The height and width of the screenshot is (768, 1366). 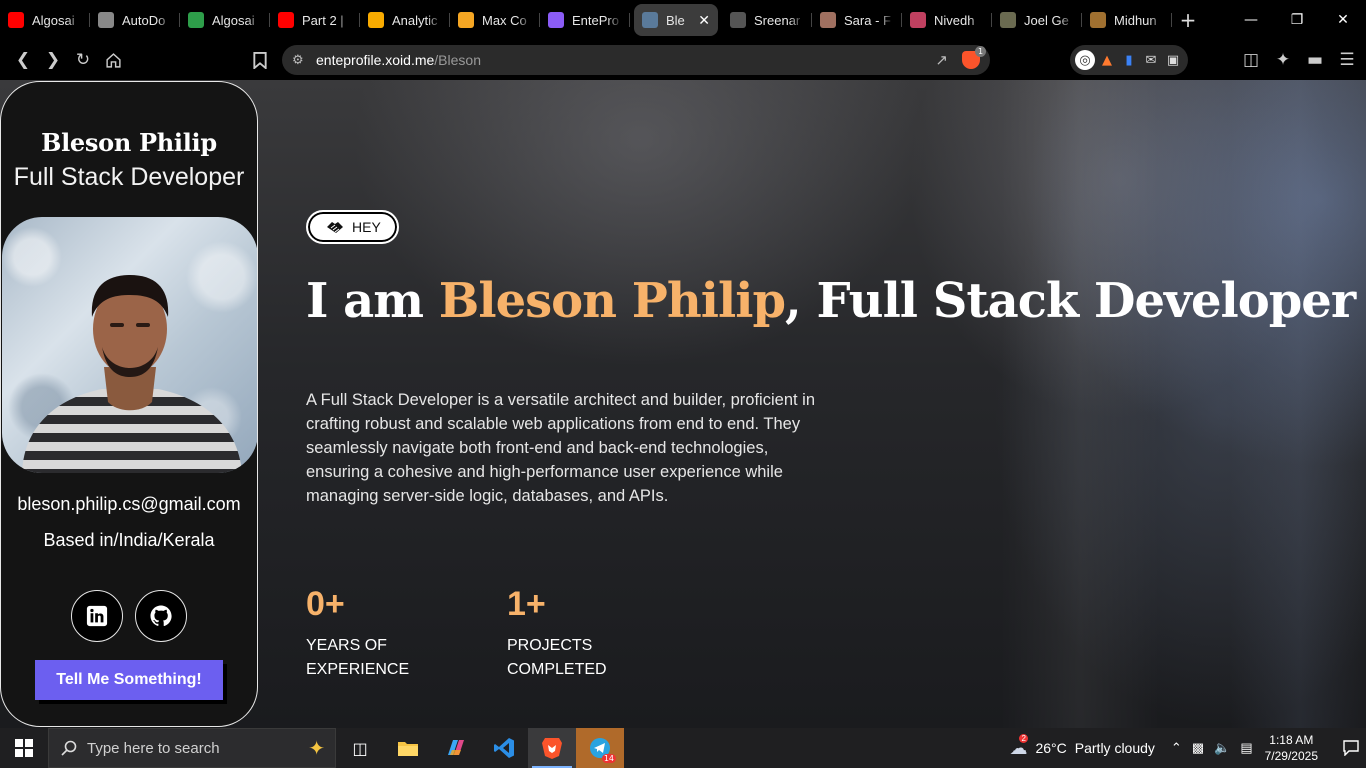 What do you see at coordinates (777, 20) in the screenshot?
I see `tab-title: Sreenar` at bounding box center [777, 20].